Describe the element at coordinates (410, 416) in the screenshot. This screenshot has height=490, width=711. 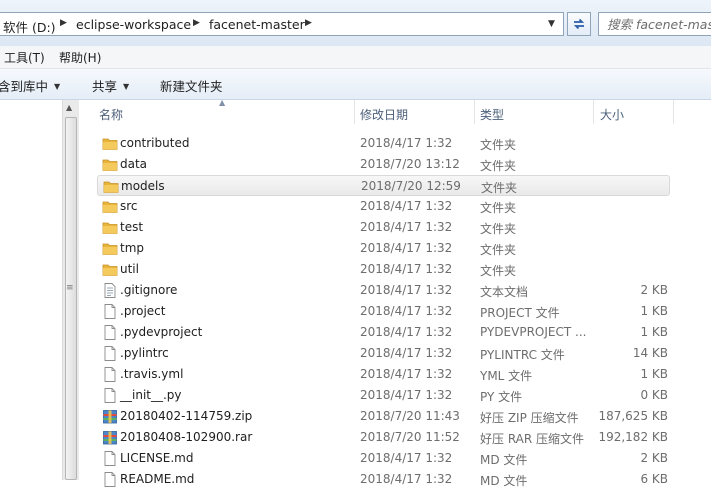
I see `file-date: 2018/7/20 11:43` at that location.